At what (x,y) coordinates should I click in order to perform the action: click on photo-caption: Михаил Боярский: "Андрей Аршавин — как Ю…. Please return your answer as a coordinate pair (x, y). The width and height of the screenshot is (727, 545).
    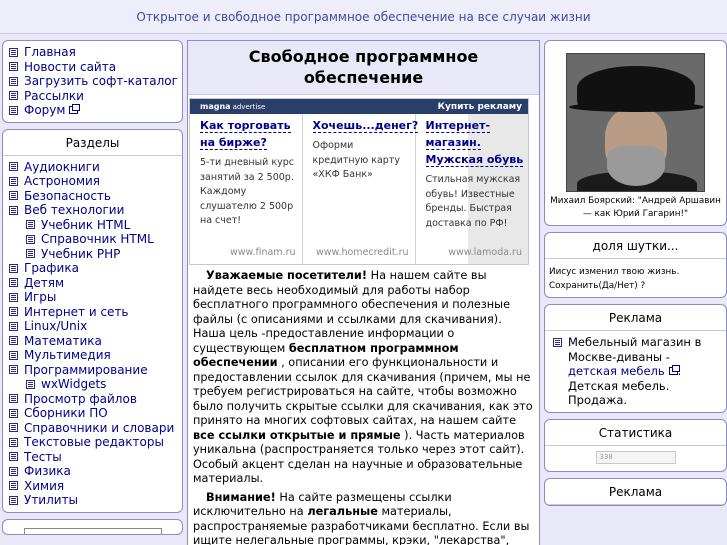
    Looking at the image, I should click on (635, 208).